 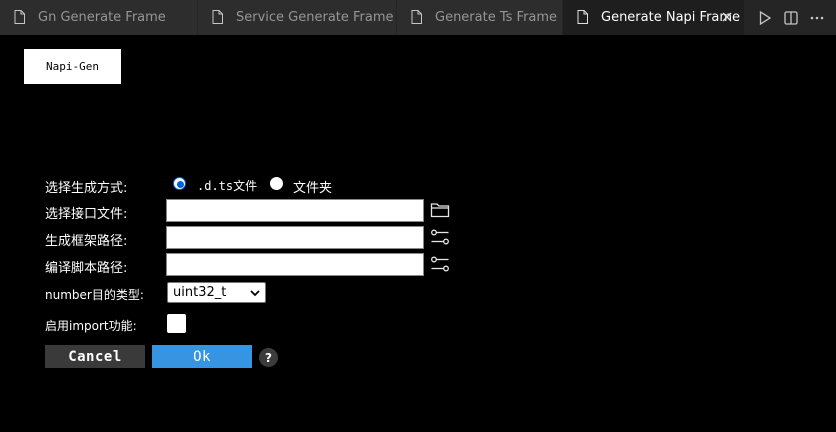 I want to click on framework-path-label: 生成框架路径:, so click(x=86, y=241).